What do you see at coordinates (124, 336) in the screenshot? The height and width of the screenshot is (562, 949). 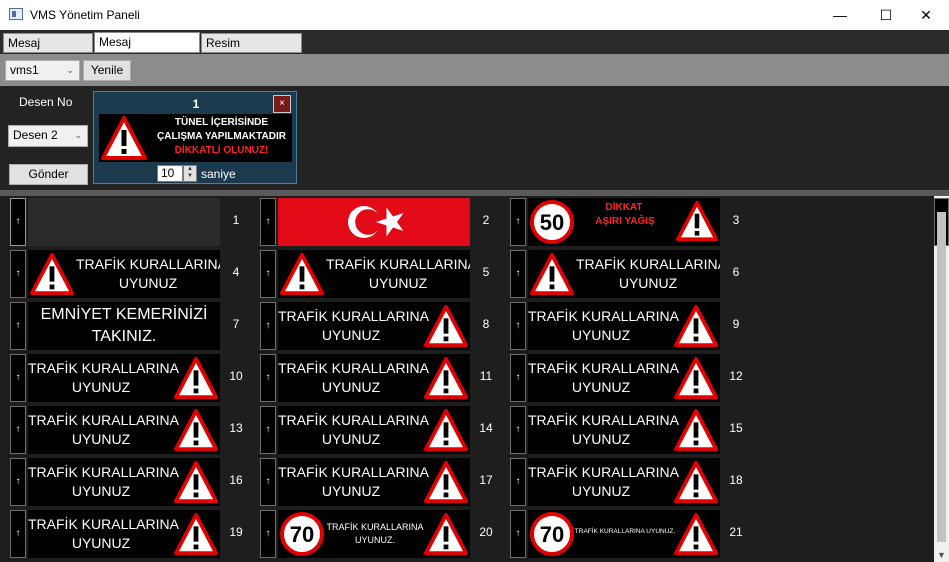 I see `cell-line-2: TAKINIZ.` at bounding box center [124, 336].